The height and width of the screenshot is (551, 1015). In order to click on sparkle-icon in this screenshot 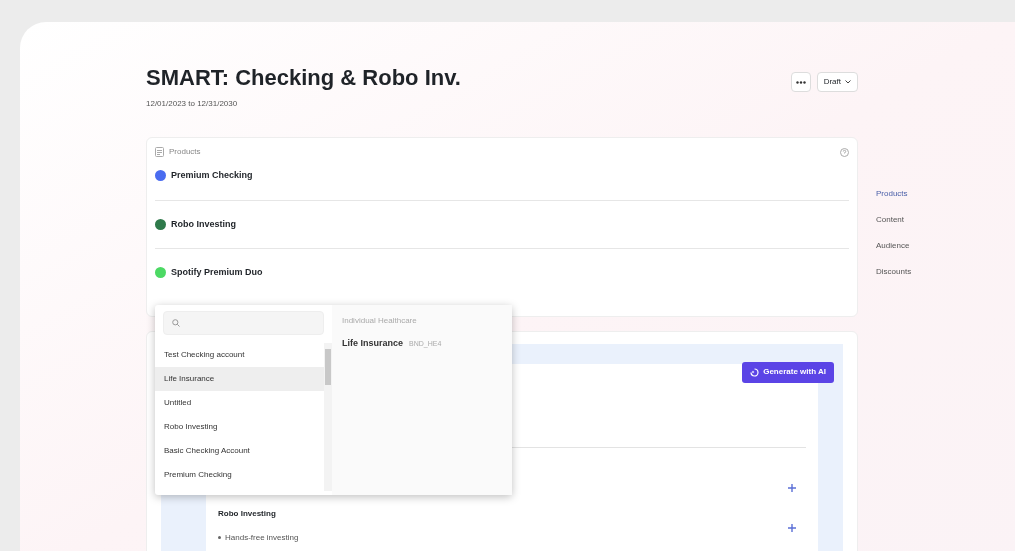, I will do `click(755, 372)`.